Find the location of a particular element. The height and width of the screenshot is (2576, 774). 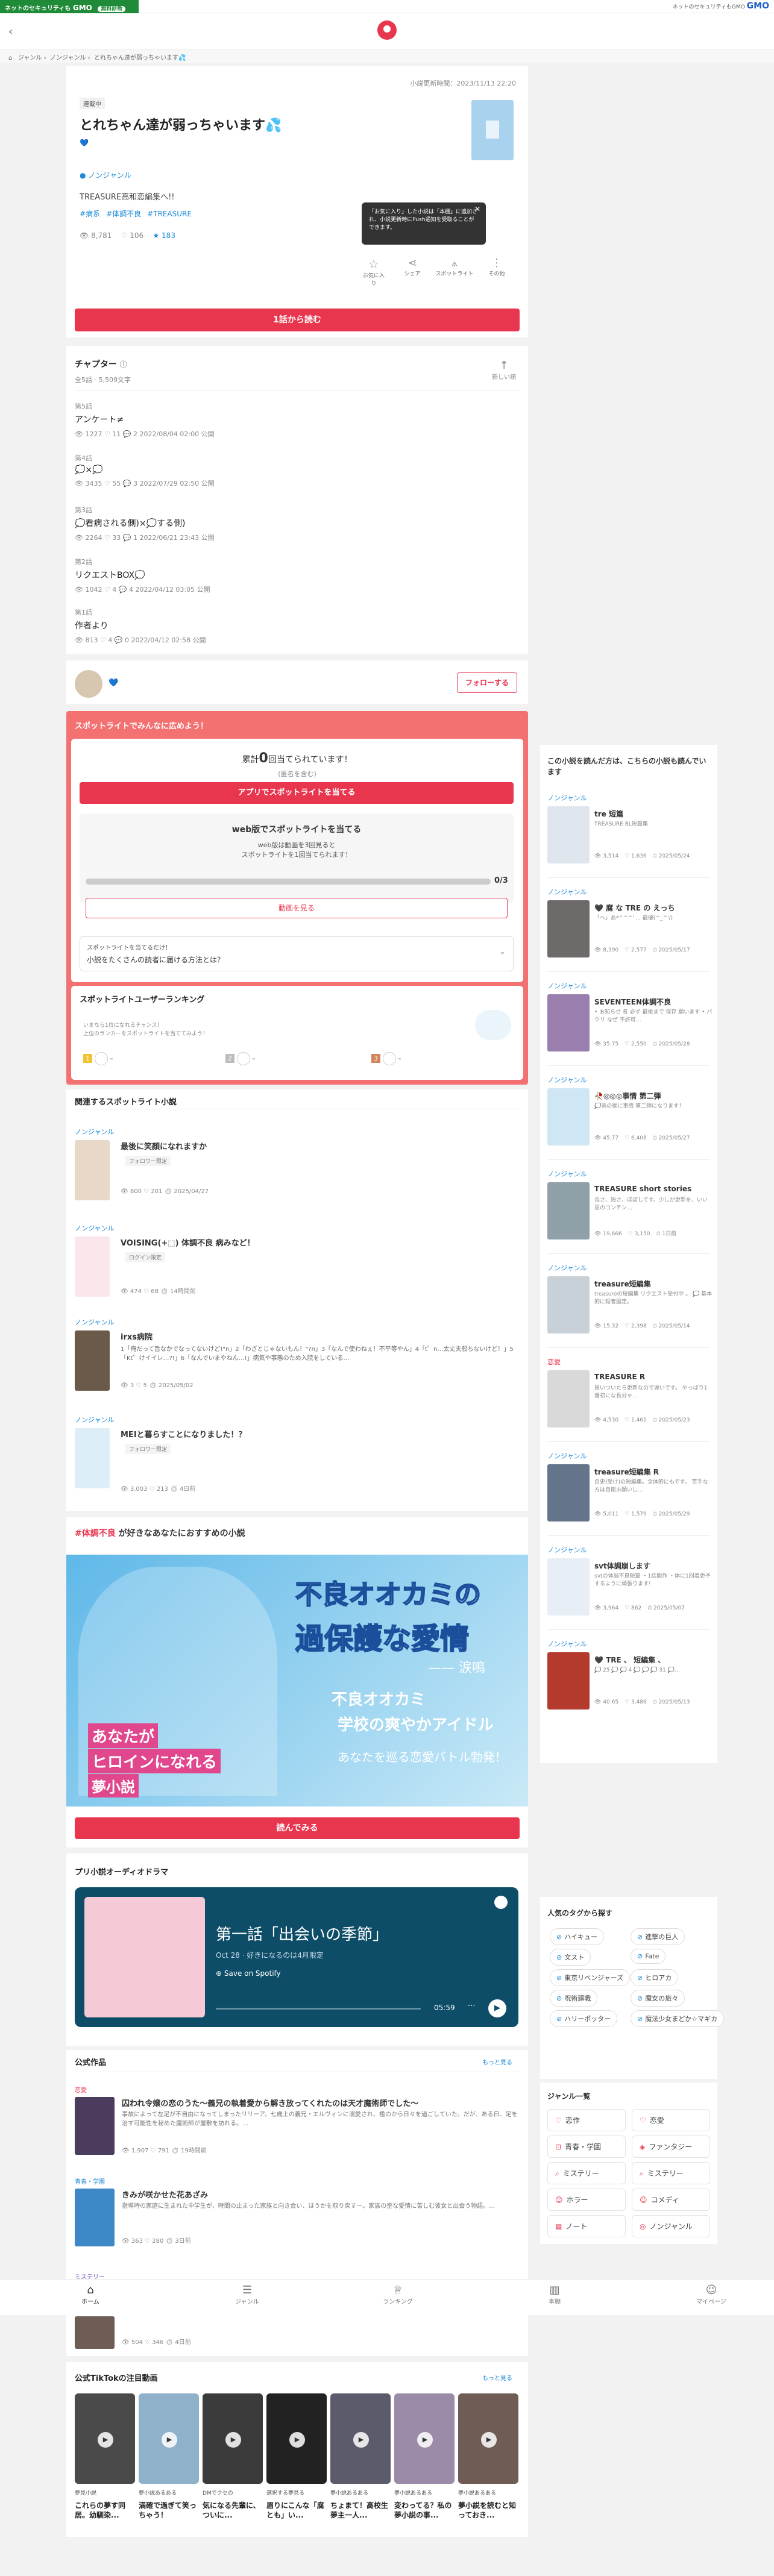

tiktok-more-link: もっと見る is located at coordinates (497, 2377).